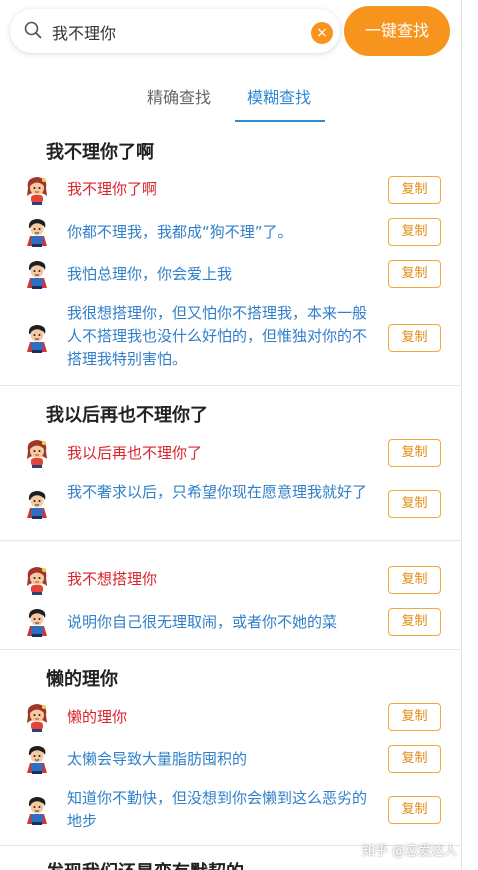 Image resolution: width=478 pixels, height=870 pixels. What do you see at coordinates (33, 30) in the screenshot?
I see `search-icon` at bounding box center [33, 30].